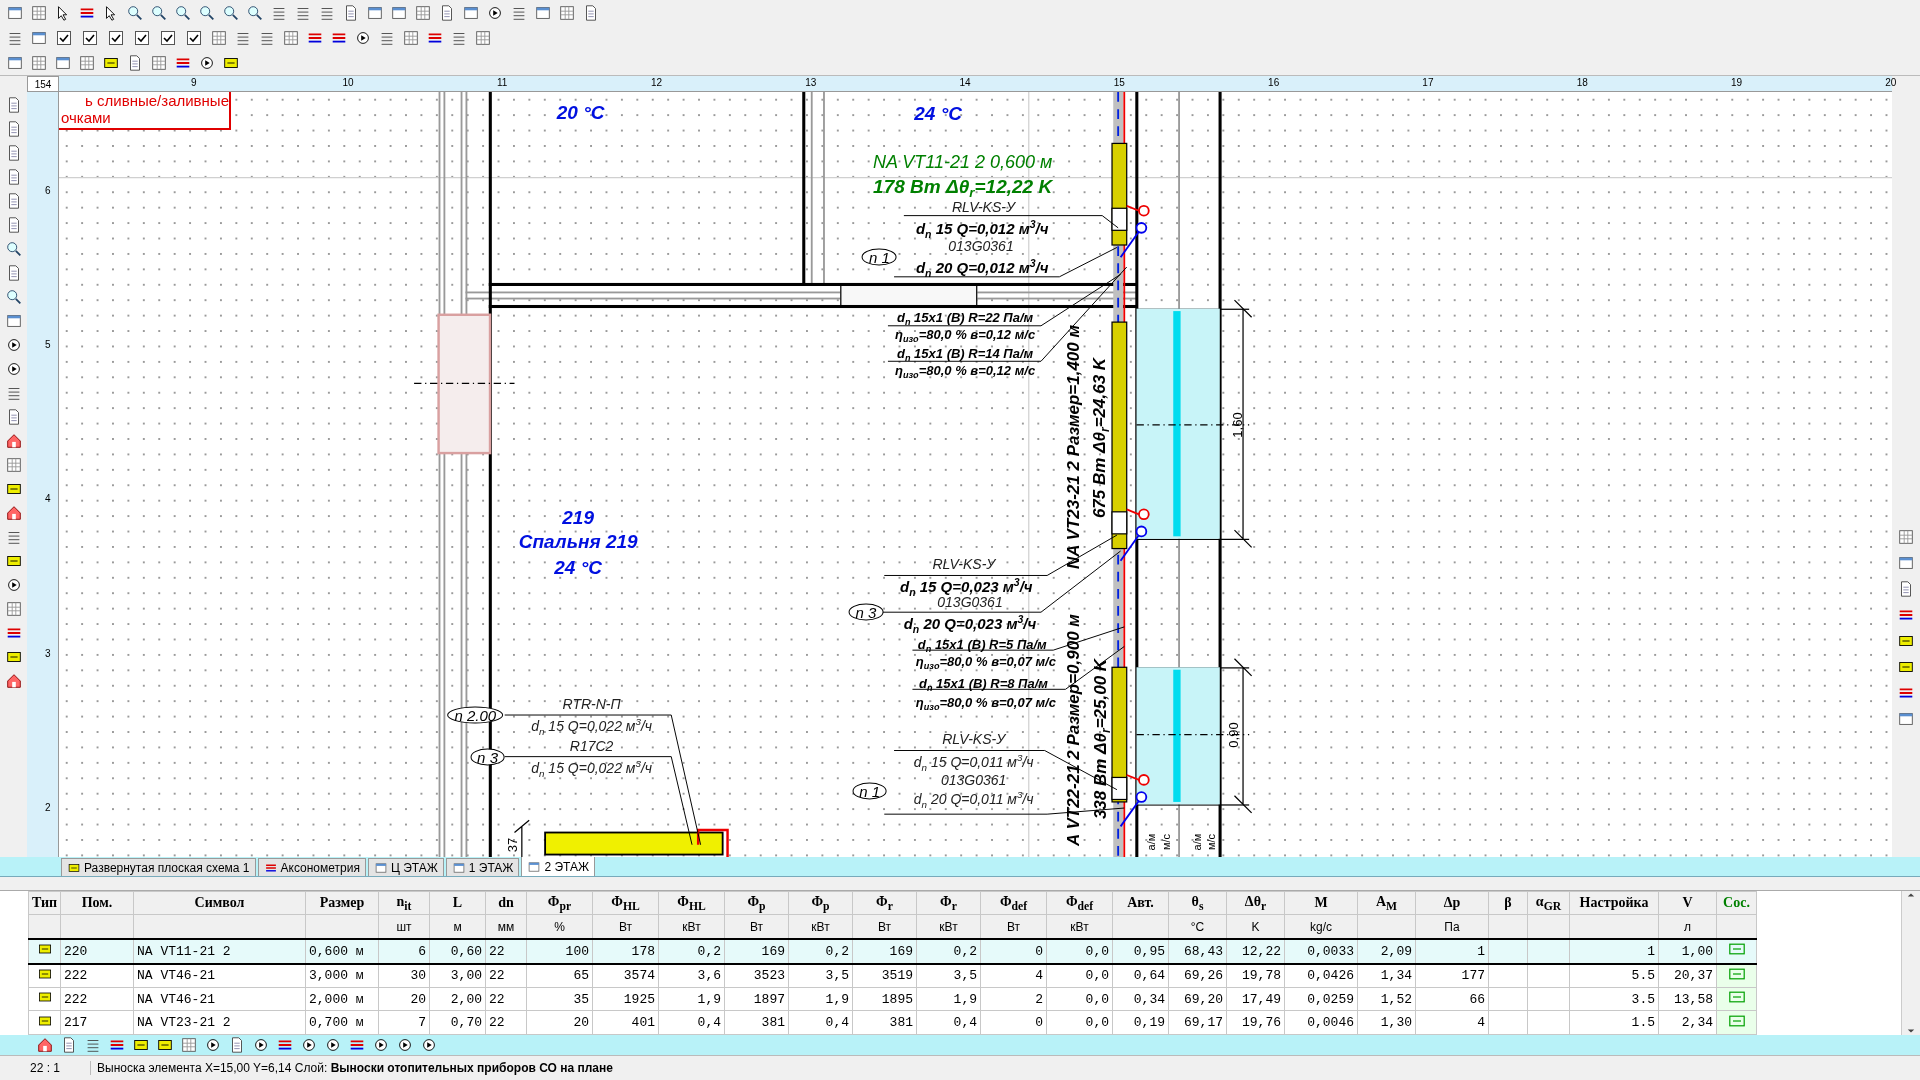 Image resolution: width=1920 pixels, height=1080 pixels. Describe the element at coordinates (1452, 975) in the screenshot. I see `table-cell: 177` at that location.